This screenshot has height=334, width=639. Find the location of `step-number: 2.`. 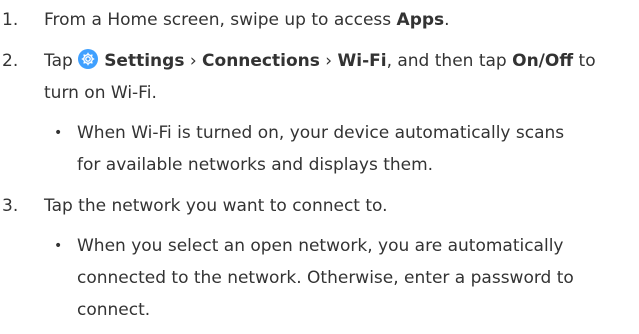

step-number: 2. is located at coordinates (10, 61).